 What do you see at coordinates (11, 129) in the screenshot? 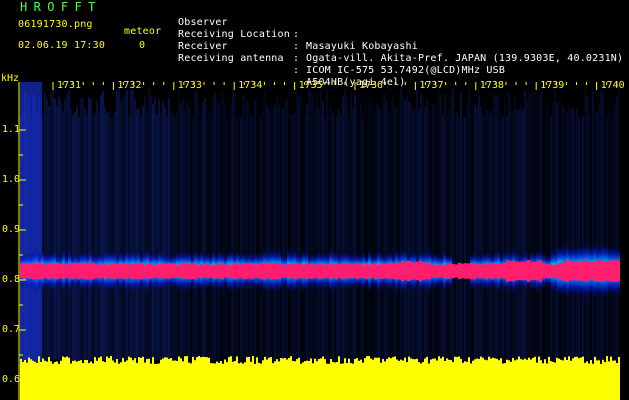
I see `y-tick-label: 1.1` at bounding box center [11, 129].